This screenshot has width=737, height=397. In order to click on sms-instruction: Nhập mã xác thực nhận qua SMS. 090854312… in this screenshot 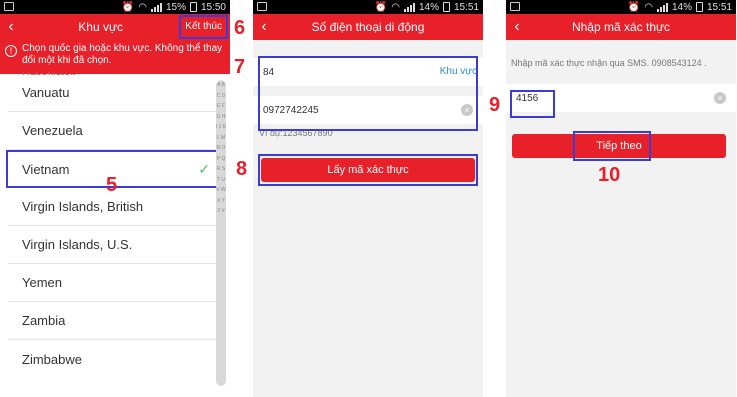, I will do `click(609, 63)`.